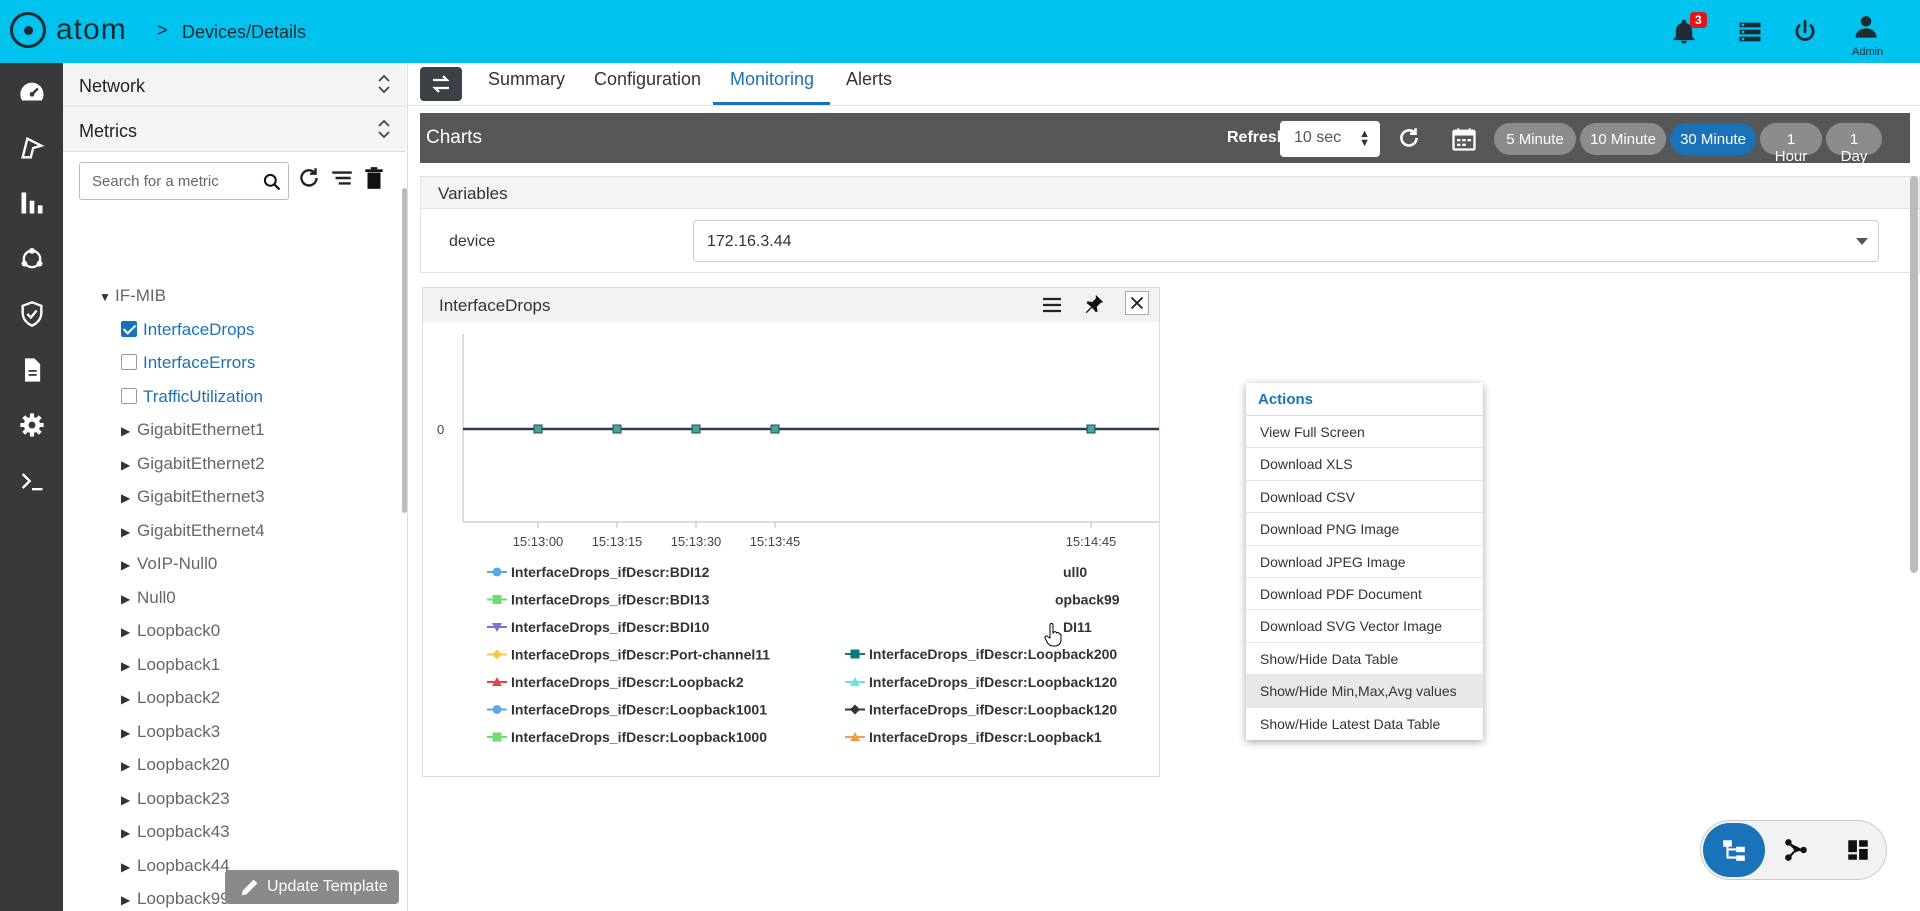  I want to click on x-tick-label: 15:13:45, so click(775, 541).